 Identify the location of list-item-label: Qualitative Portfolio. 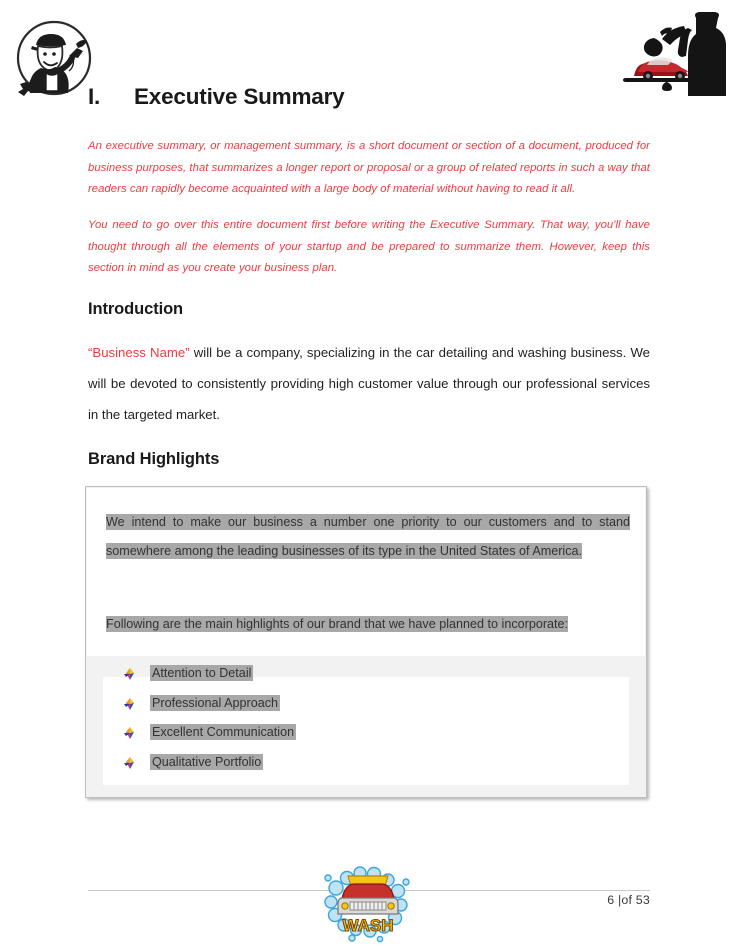
(207, 761).